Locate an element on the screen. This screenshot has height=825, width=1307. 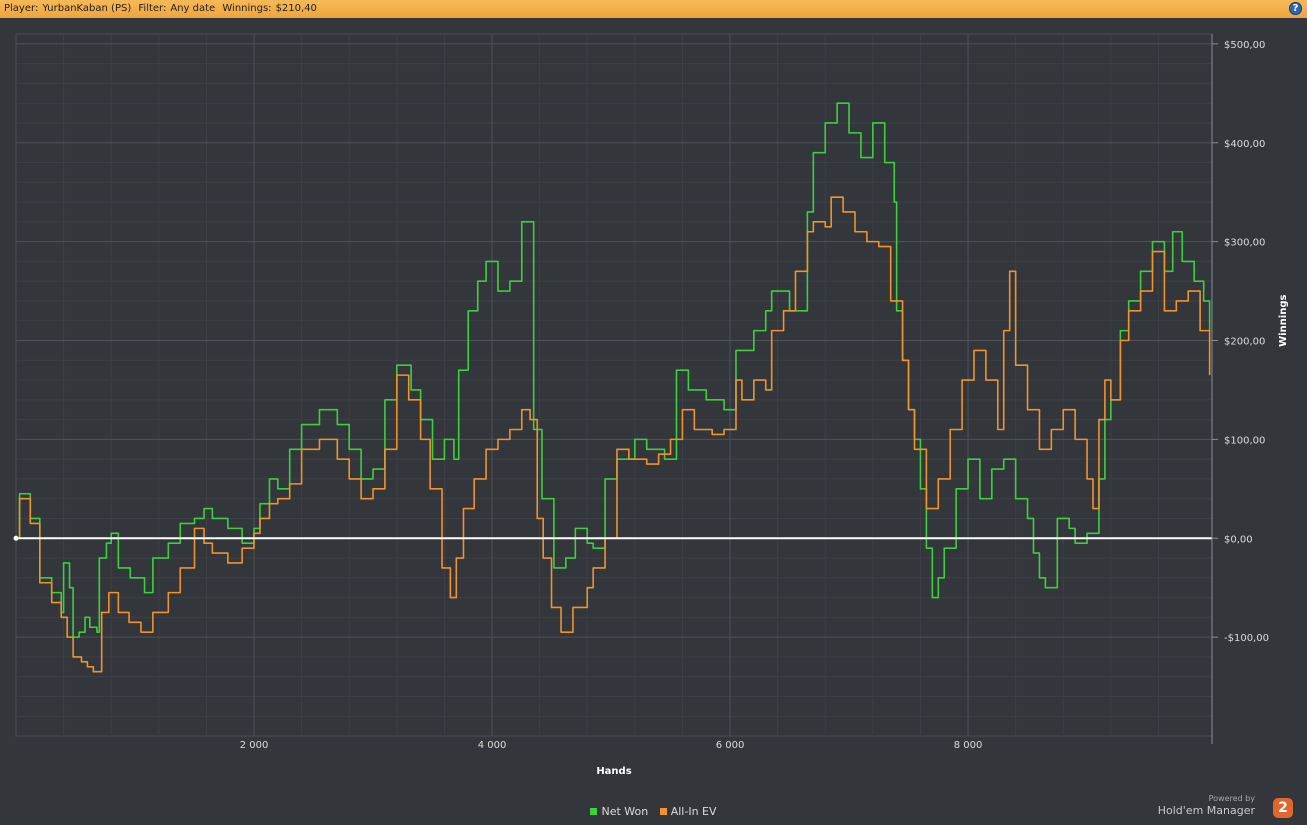
help-icon: ? is located at coordinates (1295, 8).